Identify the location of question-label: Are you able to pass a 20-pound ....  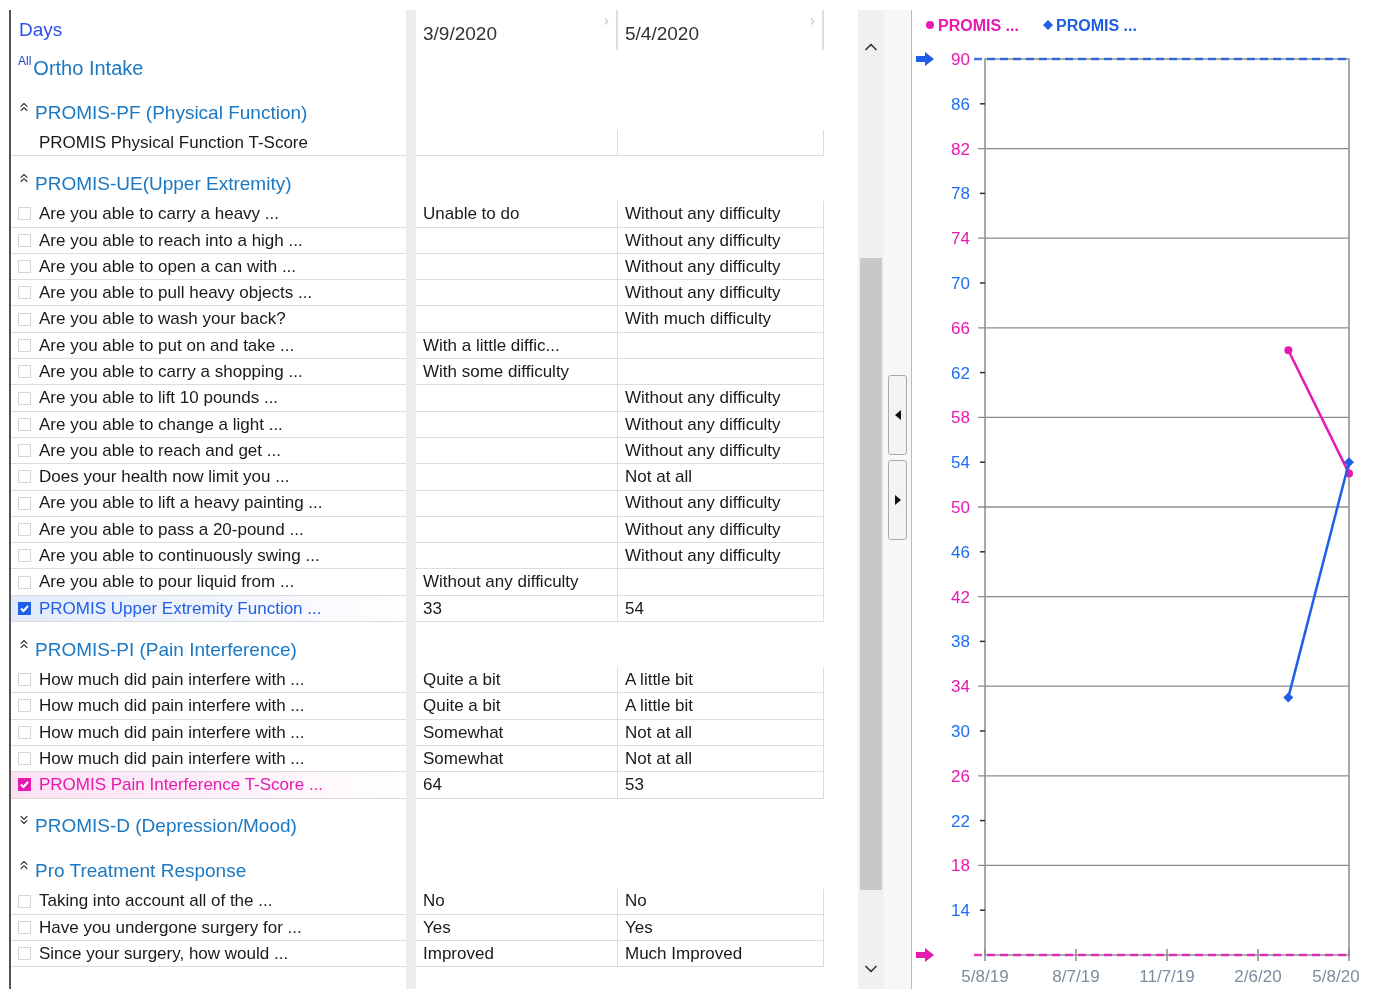
(171, 529).